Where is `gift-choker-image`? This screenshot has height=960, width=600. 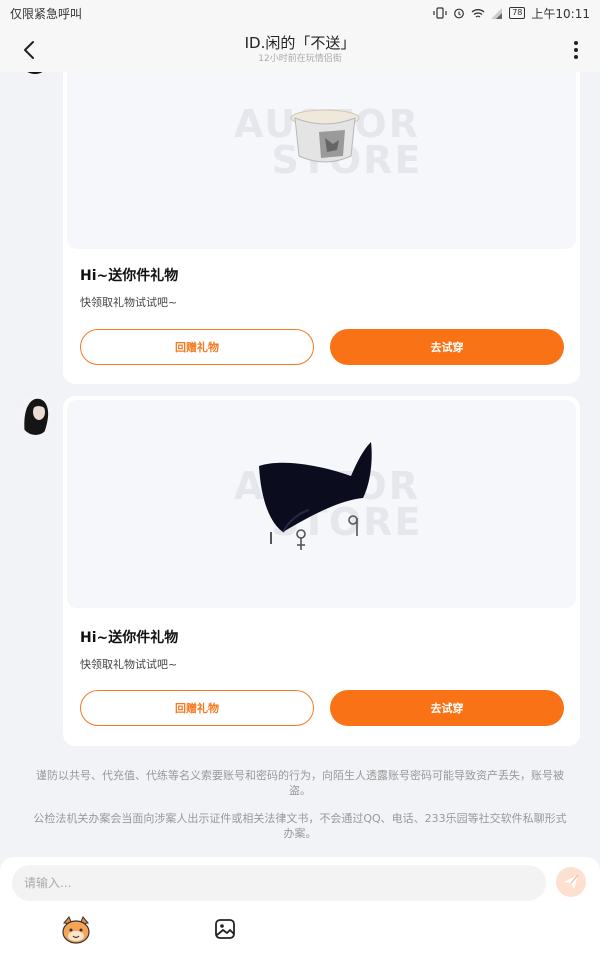 gift-choker-image is located at coordinates (315, 496).